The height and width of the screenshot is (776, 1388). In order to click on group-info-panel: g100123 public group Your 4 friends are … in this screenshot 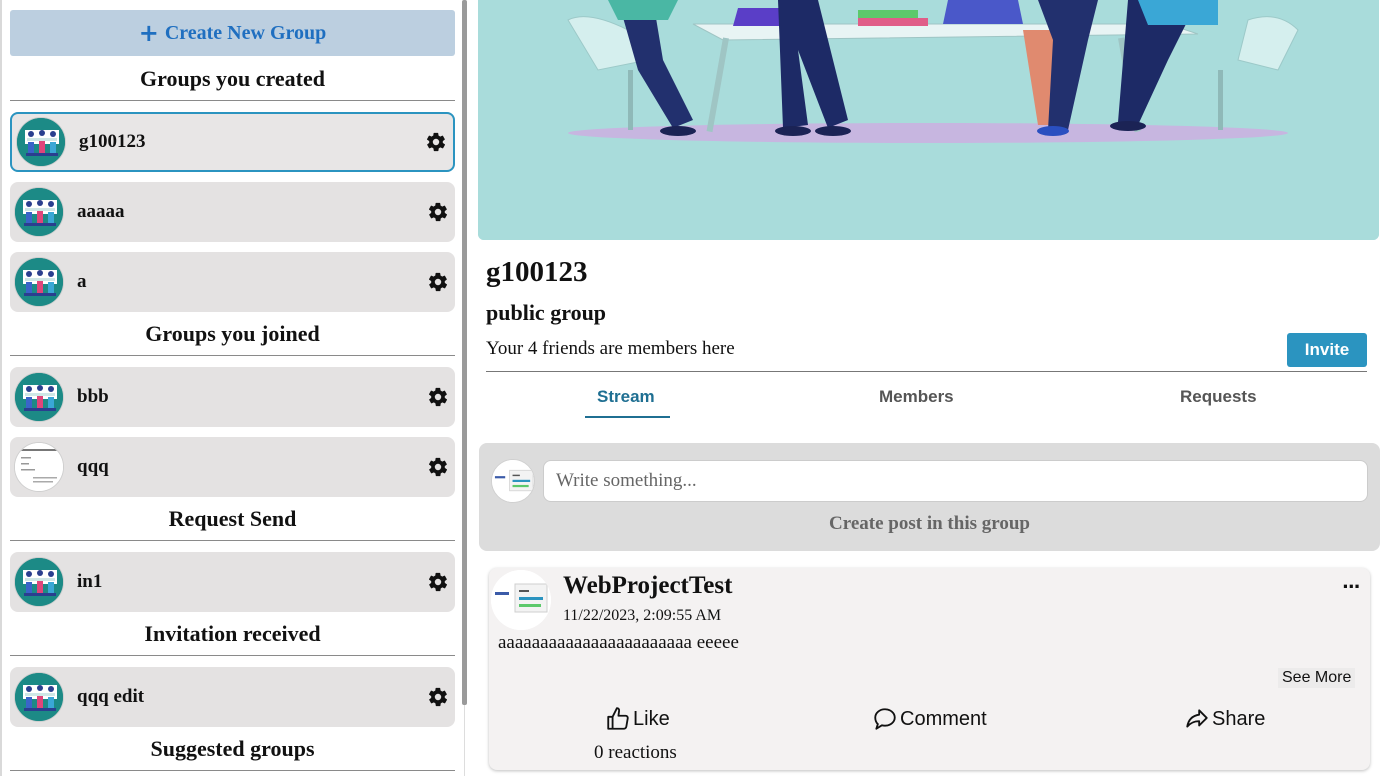, I will do `click(928, 338)`.